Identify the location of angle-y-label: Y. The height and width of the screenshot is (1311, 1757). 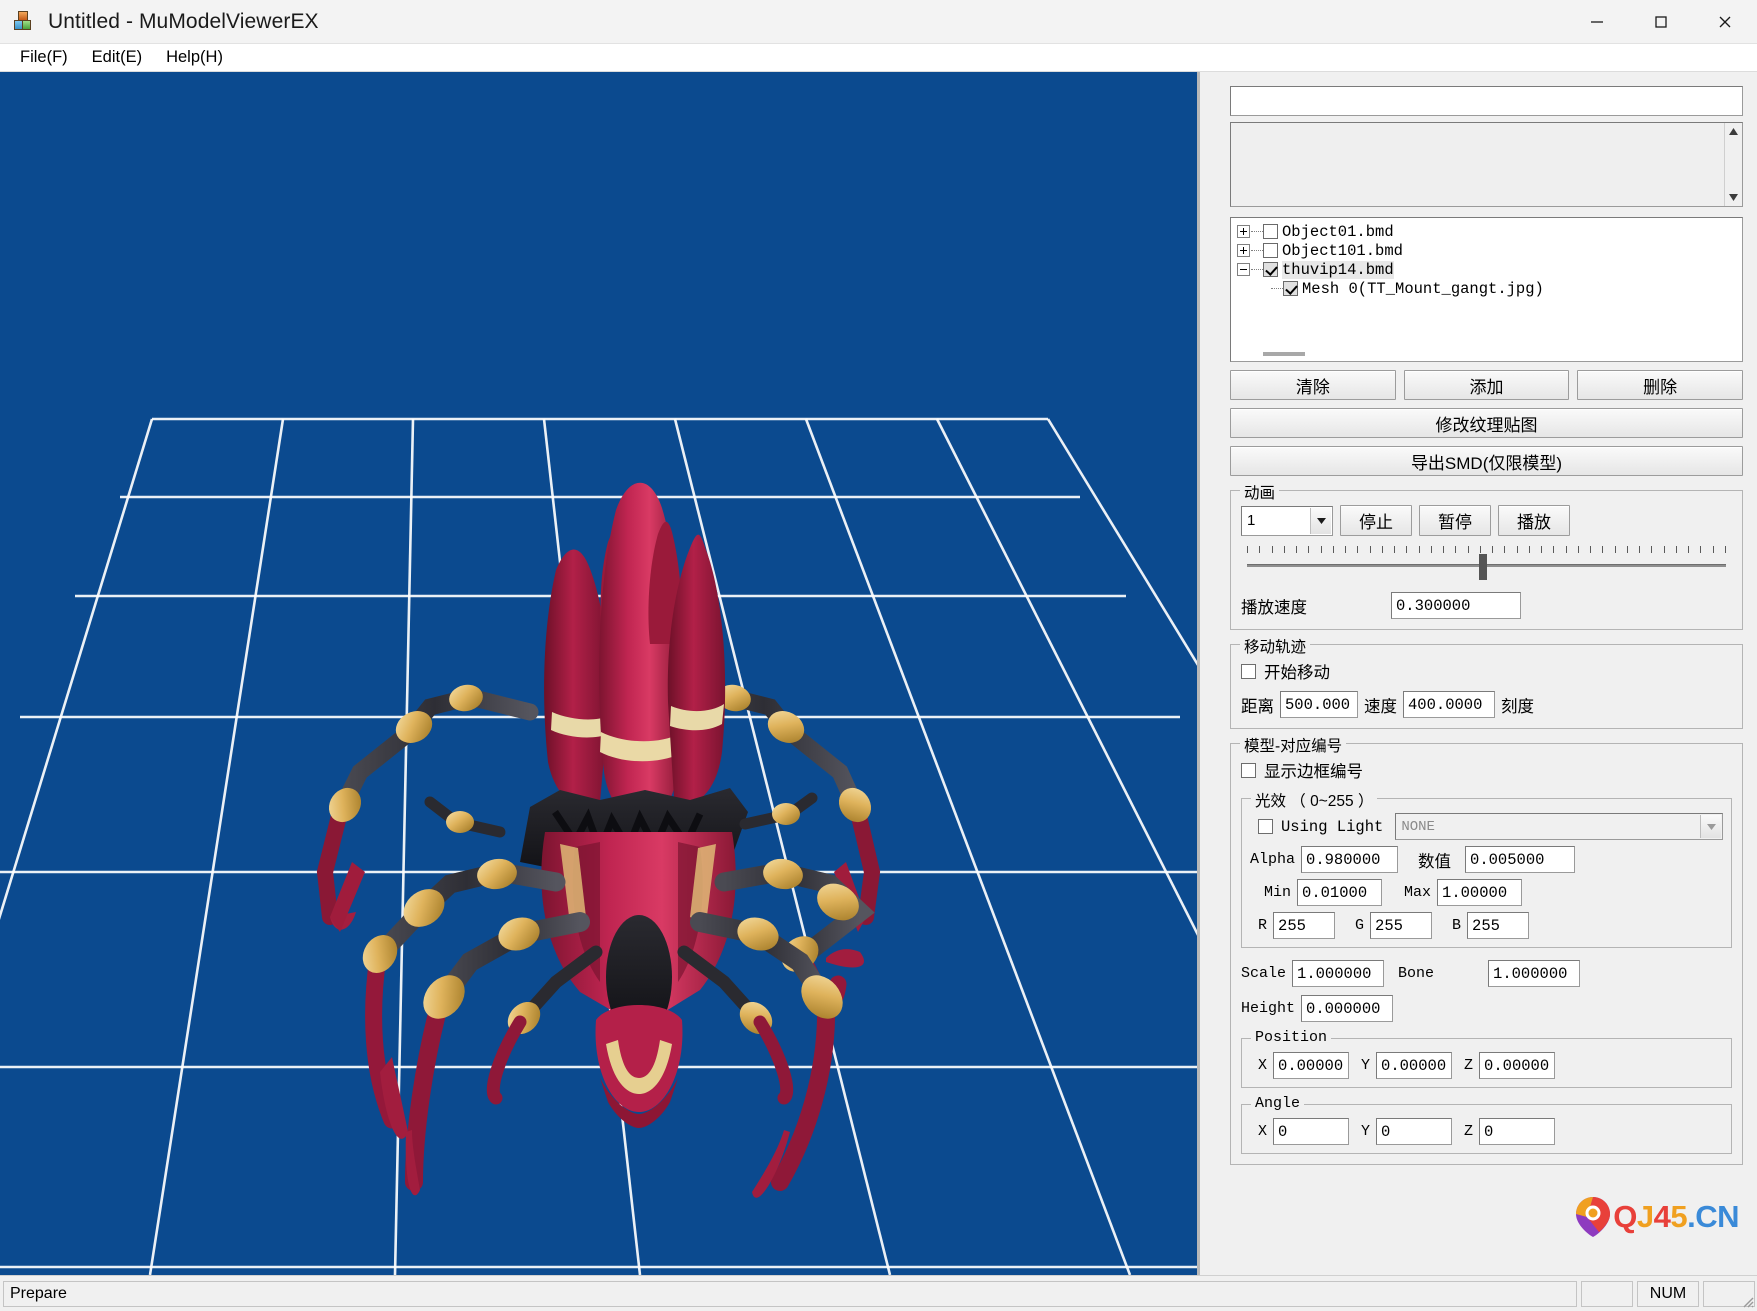
(1366, 1131).